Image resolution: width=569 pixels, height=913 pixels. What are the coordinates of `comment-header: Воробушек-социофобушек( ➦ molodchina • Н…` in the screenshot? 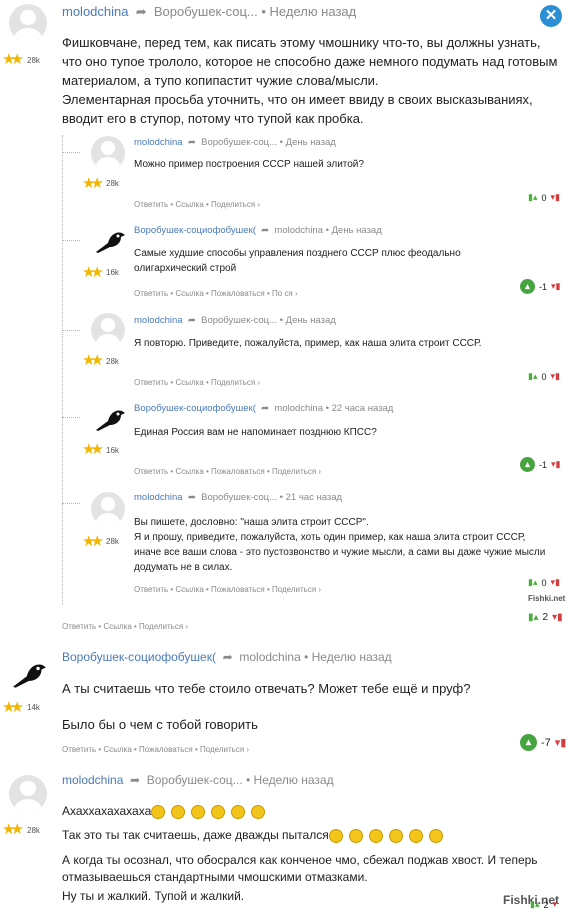 It's located at (227, 657).